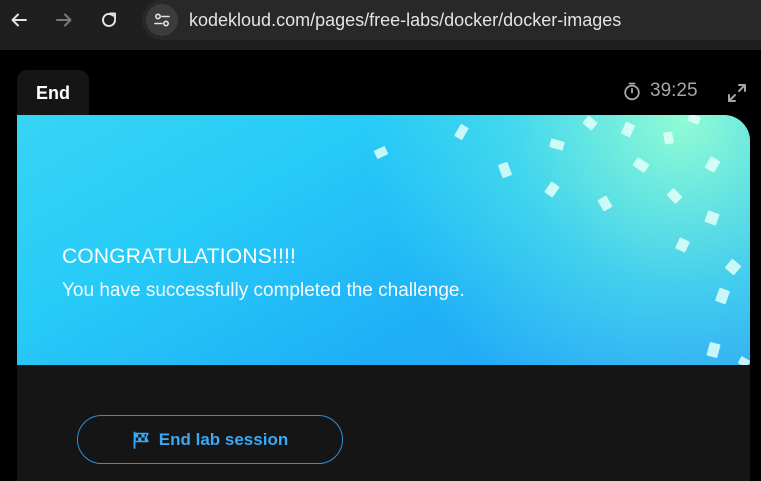 This screenshot has width=761, height=481. I want to click on congratulations-title: CONGRATULATIONS!!!!, so click(179, 256).